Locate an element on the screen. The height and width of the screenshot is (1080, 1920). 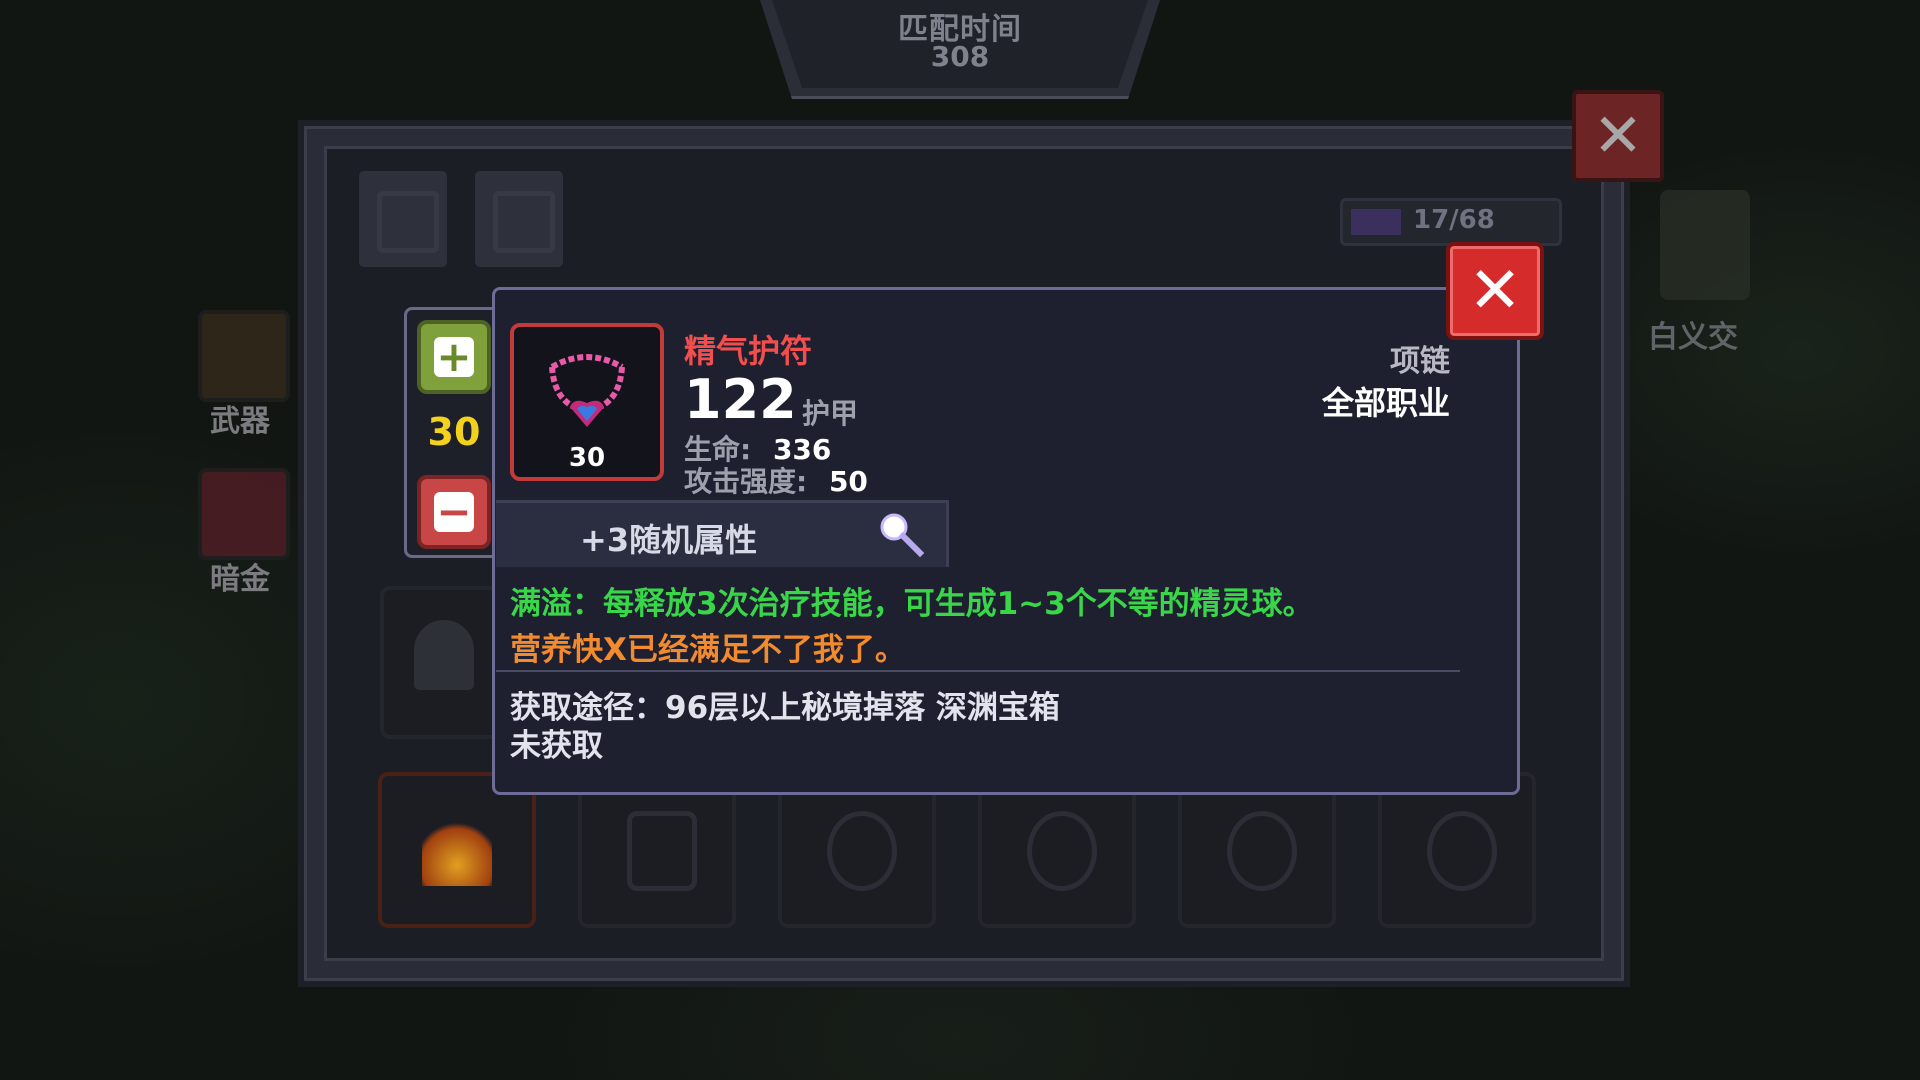
inventory-counter: 17/68 is located at coordinates (1451, 222).